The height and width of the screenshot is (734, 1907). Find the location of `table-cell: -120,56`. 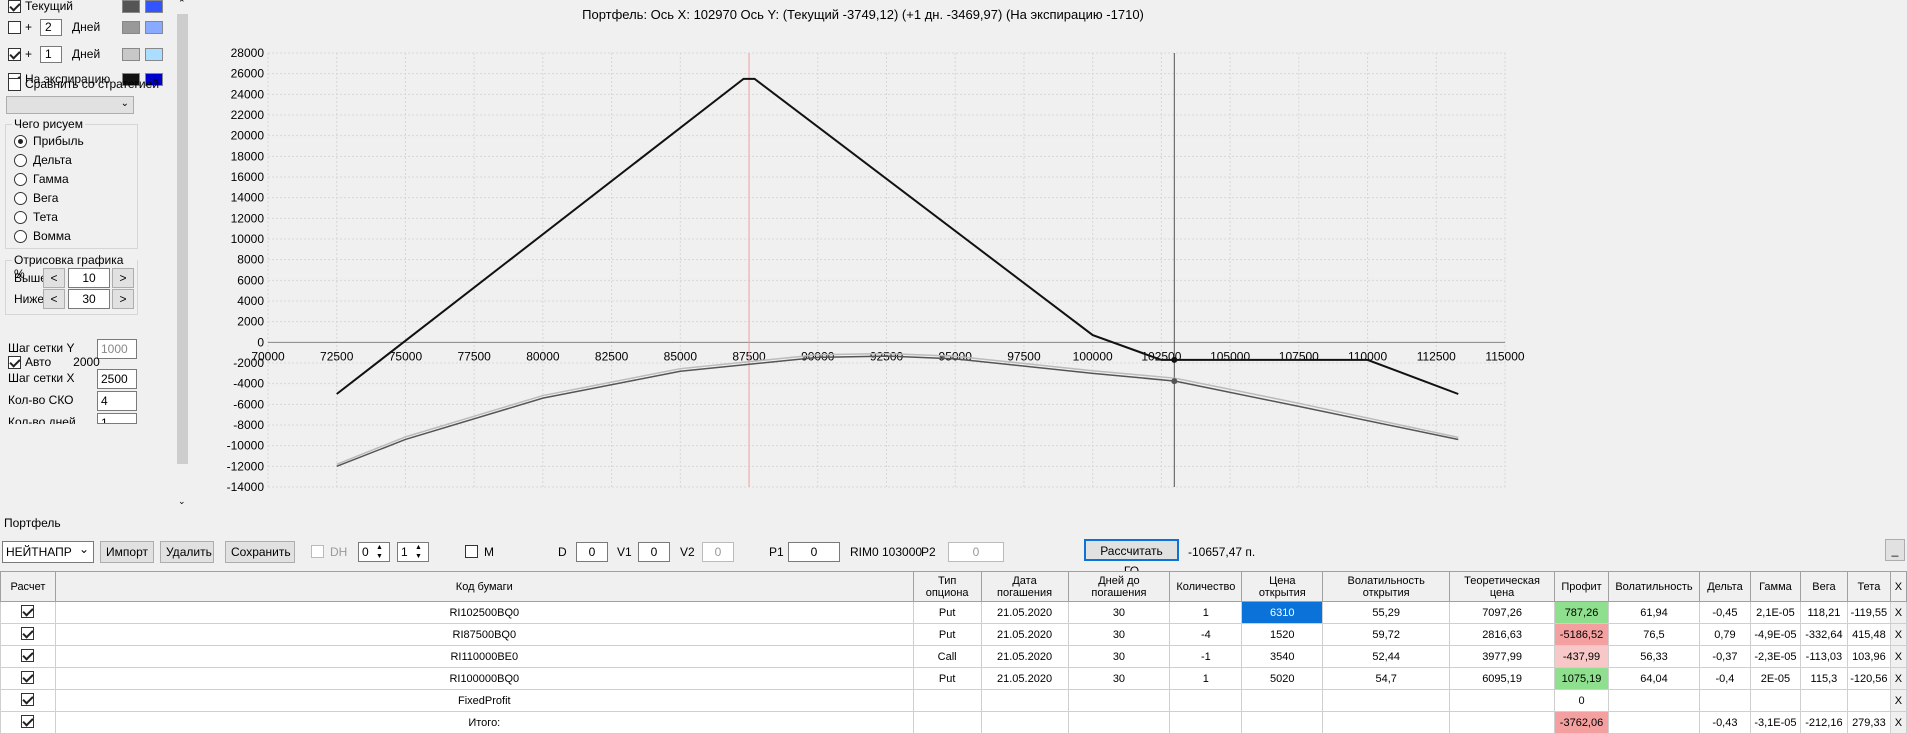

table-cell: -120,56 is located at coordinates (1868, 678).